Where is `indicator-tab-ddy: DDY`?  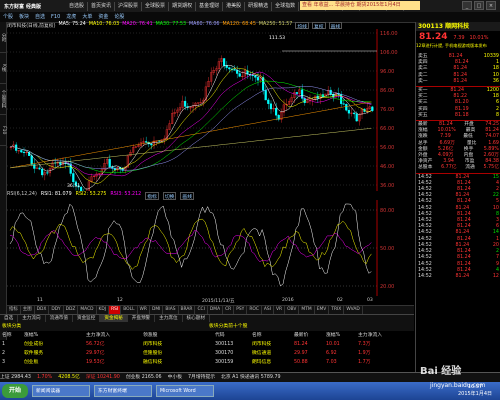 indicator-tab-ddy: DDY is located at coordinates (56, 310).